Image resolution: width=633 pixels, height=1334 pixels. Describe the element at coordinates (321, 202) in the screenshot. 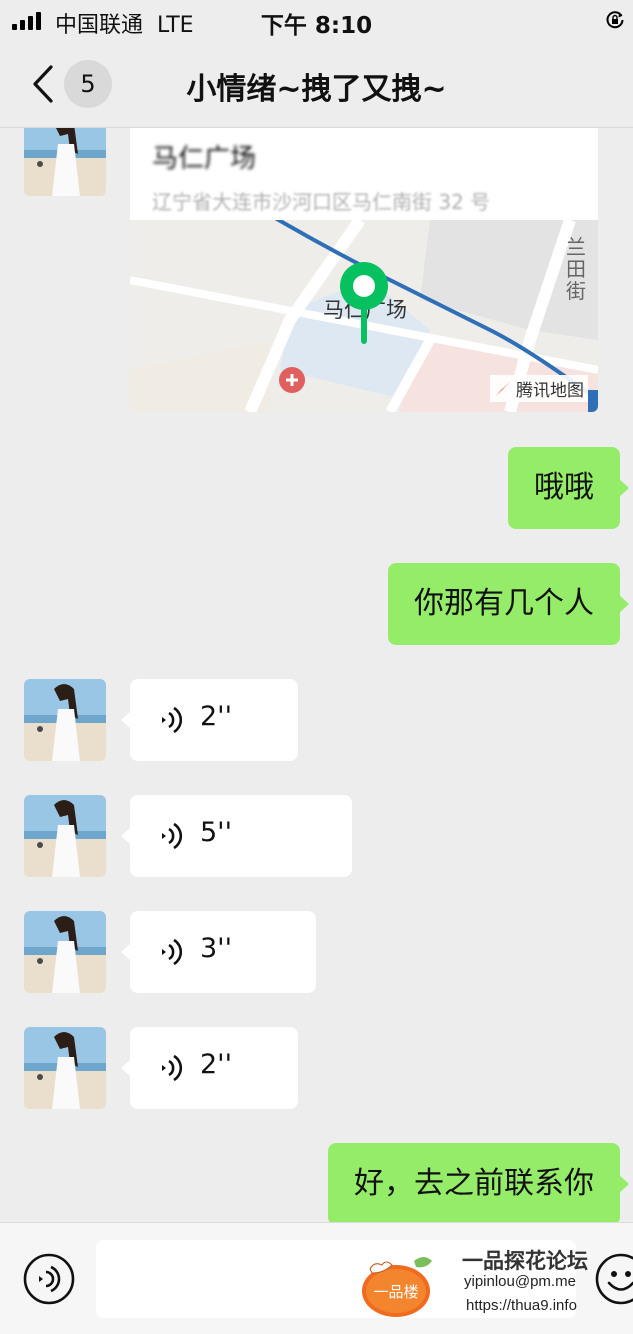

I see `location-address: 辽宁省大连市沙河口区马仁南街 32 号` at that location.